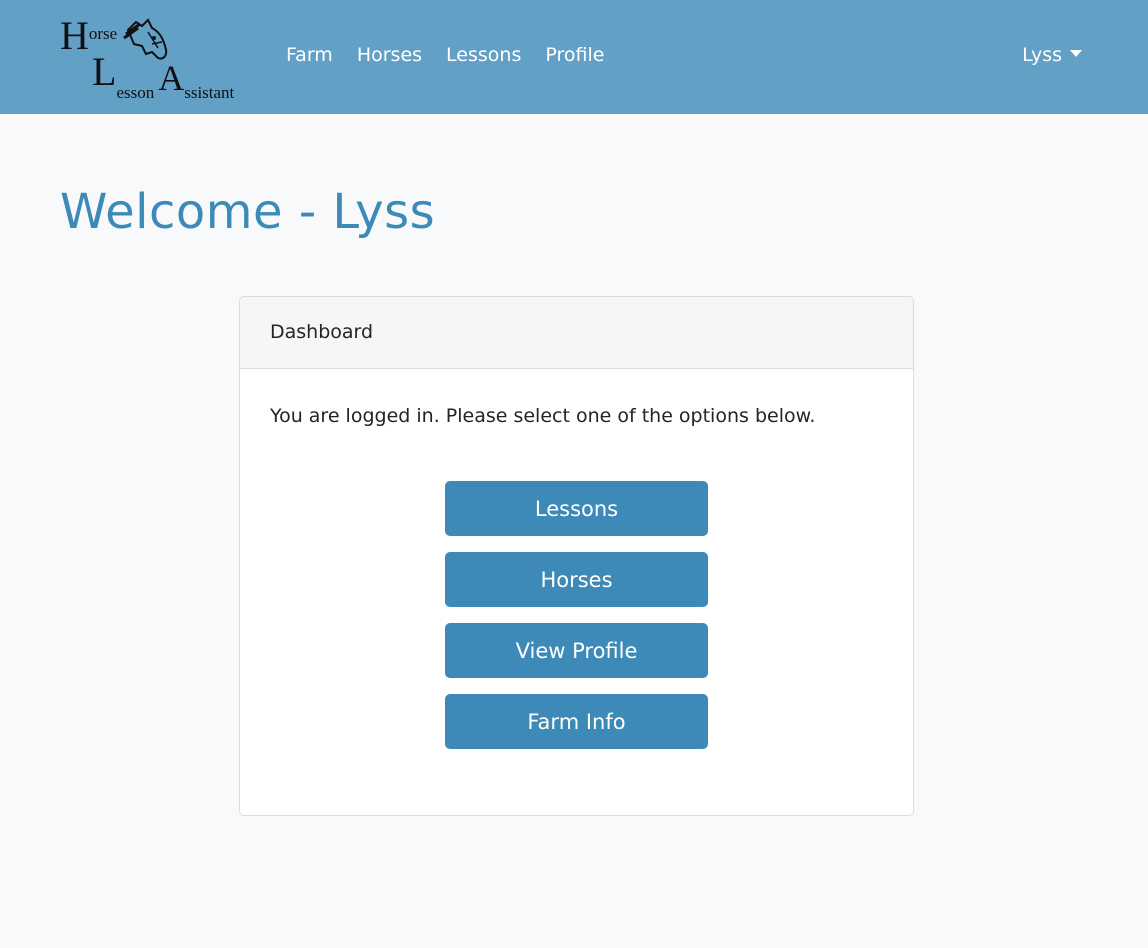 The width and height of the screenshot is (1148, 948). What do you see at coordinates (389, 55) in the screenshot?
I see `nav-link-horses: Horses` at bounding box center [389, 55].